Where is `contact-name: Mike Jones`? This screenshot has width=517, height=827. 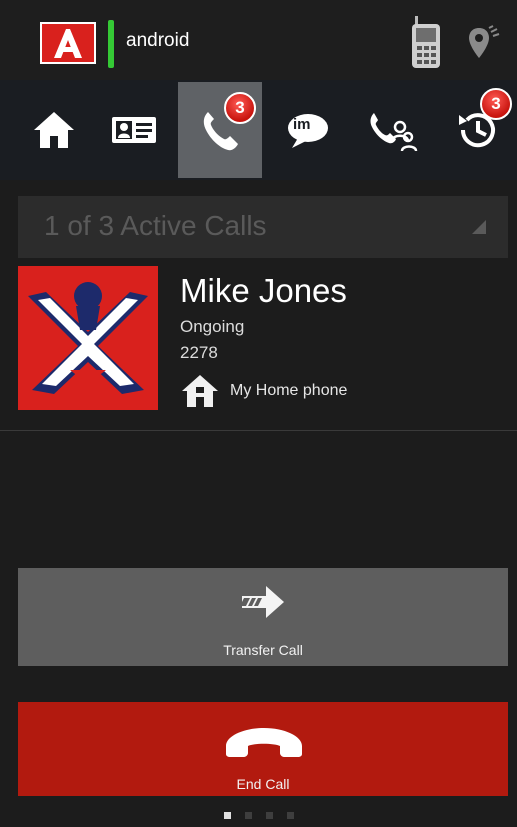 contact-name: Mike Jones is located at coordinates (263, 290).